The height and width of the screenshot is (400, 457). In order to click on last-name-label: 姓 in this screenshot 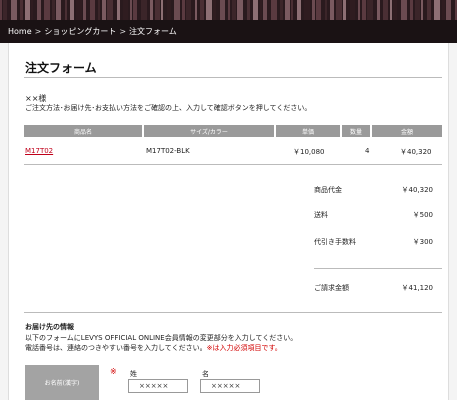, I will do `click(133, 374)`.